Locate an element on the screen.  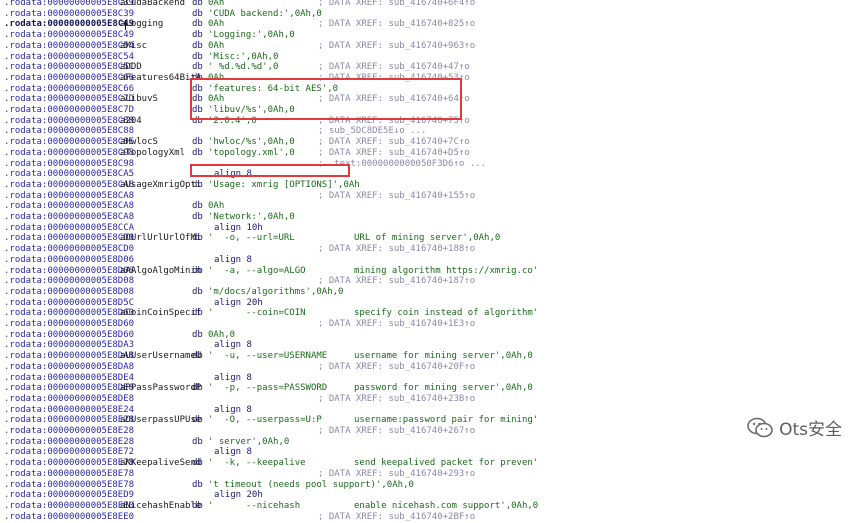
listing-row: .rodata:00000000005E8D60 db 0Ah,0 is located at coordinates (430, 335).